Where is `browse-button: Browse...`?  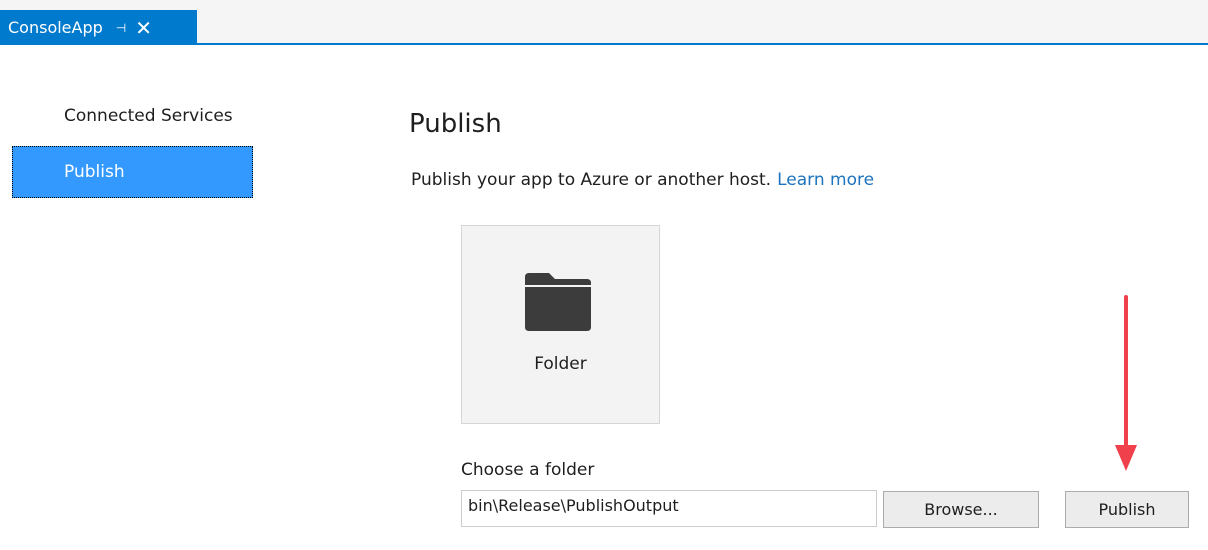
browse-button: Browse... is located at coordinates (961, 509).